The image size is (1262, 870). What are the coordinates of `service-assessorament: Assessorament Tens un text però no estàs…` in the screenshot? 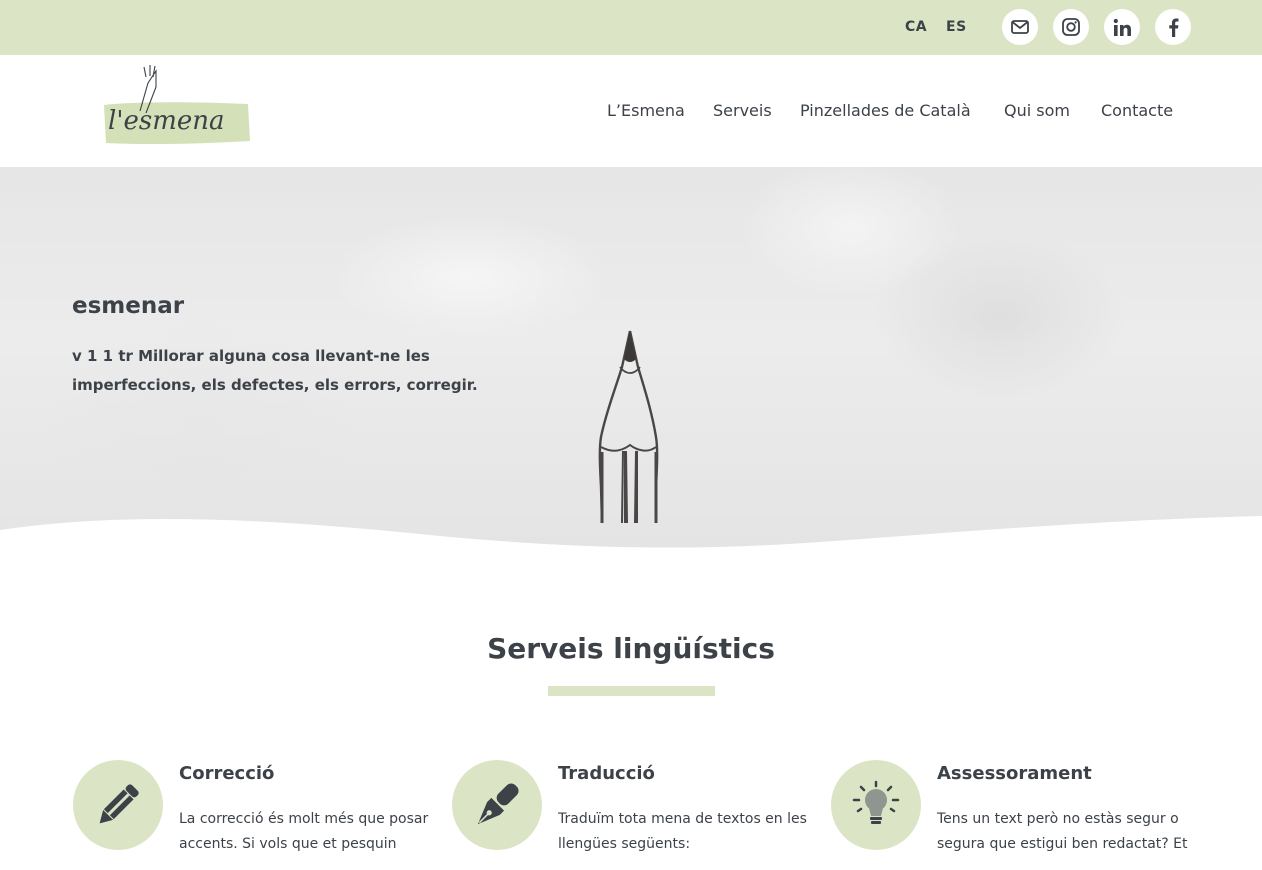 It's located at (1021, 815).